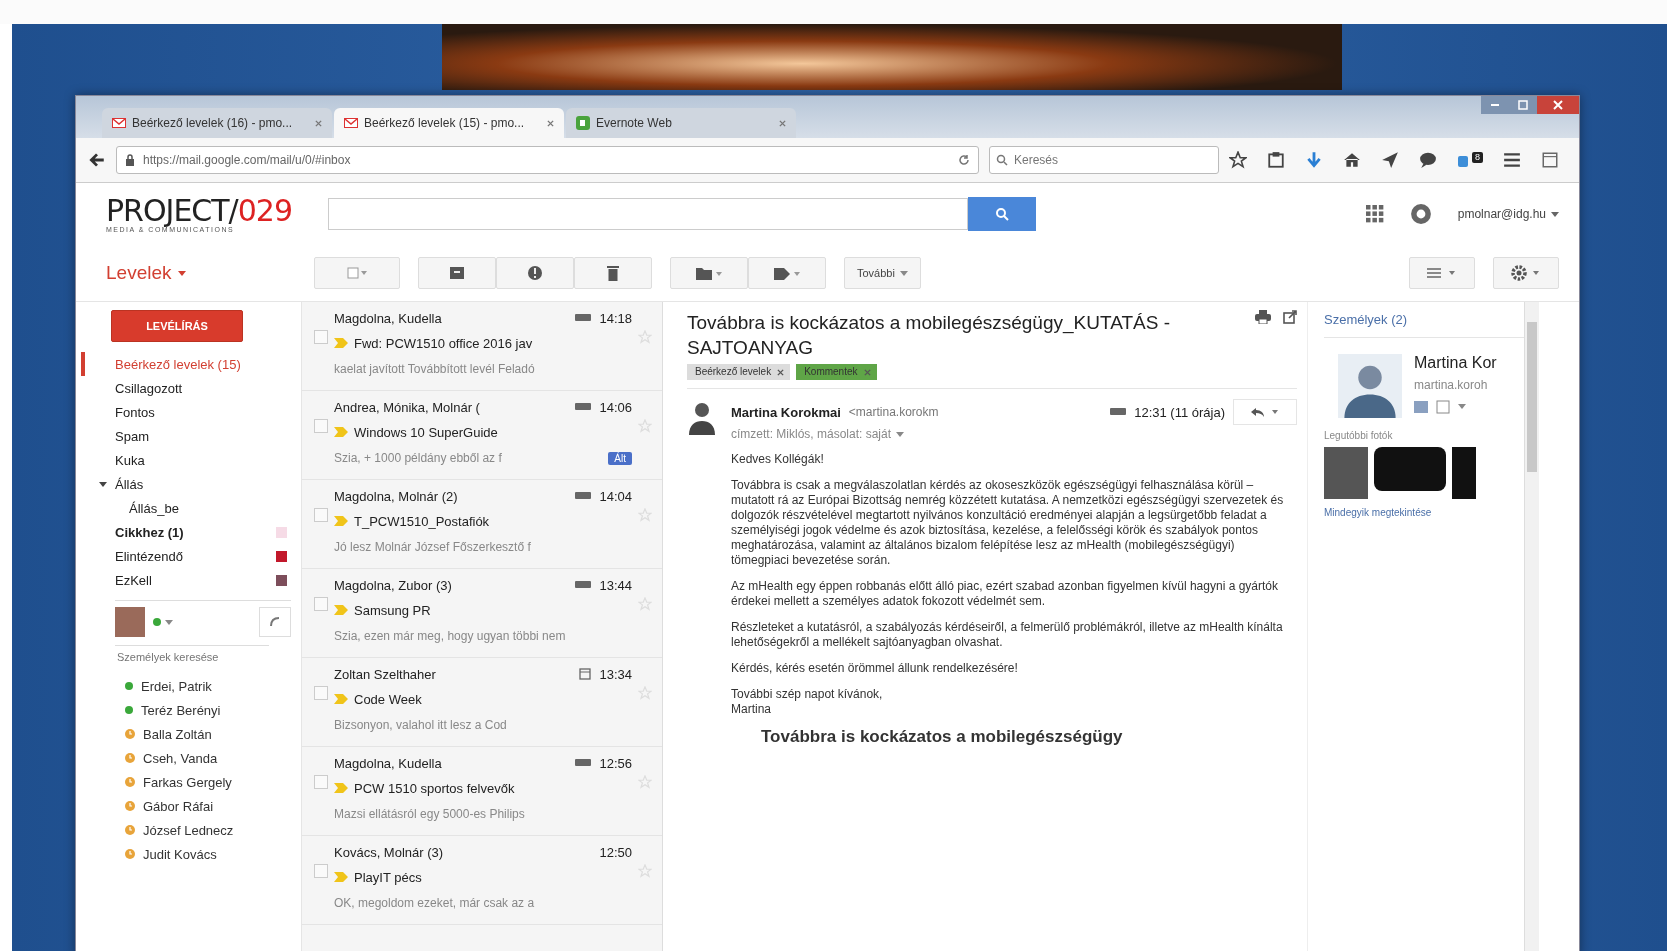 This screenshot has height=951, width=1667. Describe the element at coordinates (482, 435) in the screenshot. I see `message-item: Andrea, Mónika, Molnár ( 14:06 Windows 10 SuperGuide Szia, + 1000 példány ebből az f Ált` at that location.